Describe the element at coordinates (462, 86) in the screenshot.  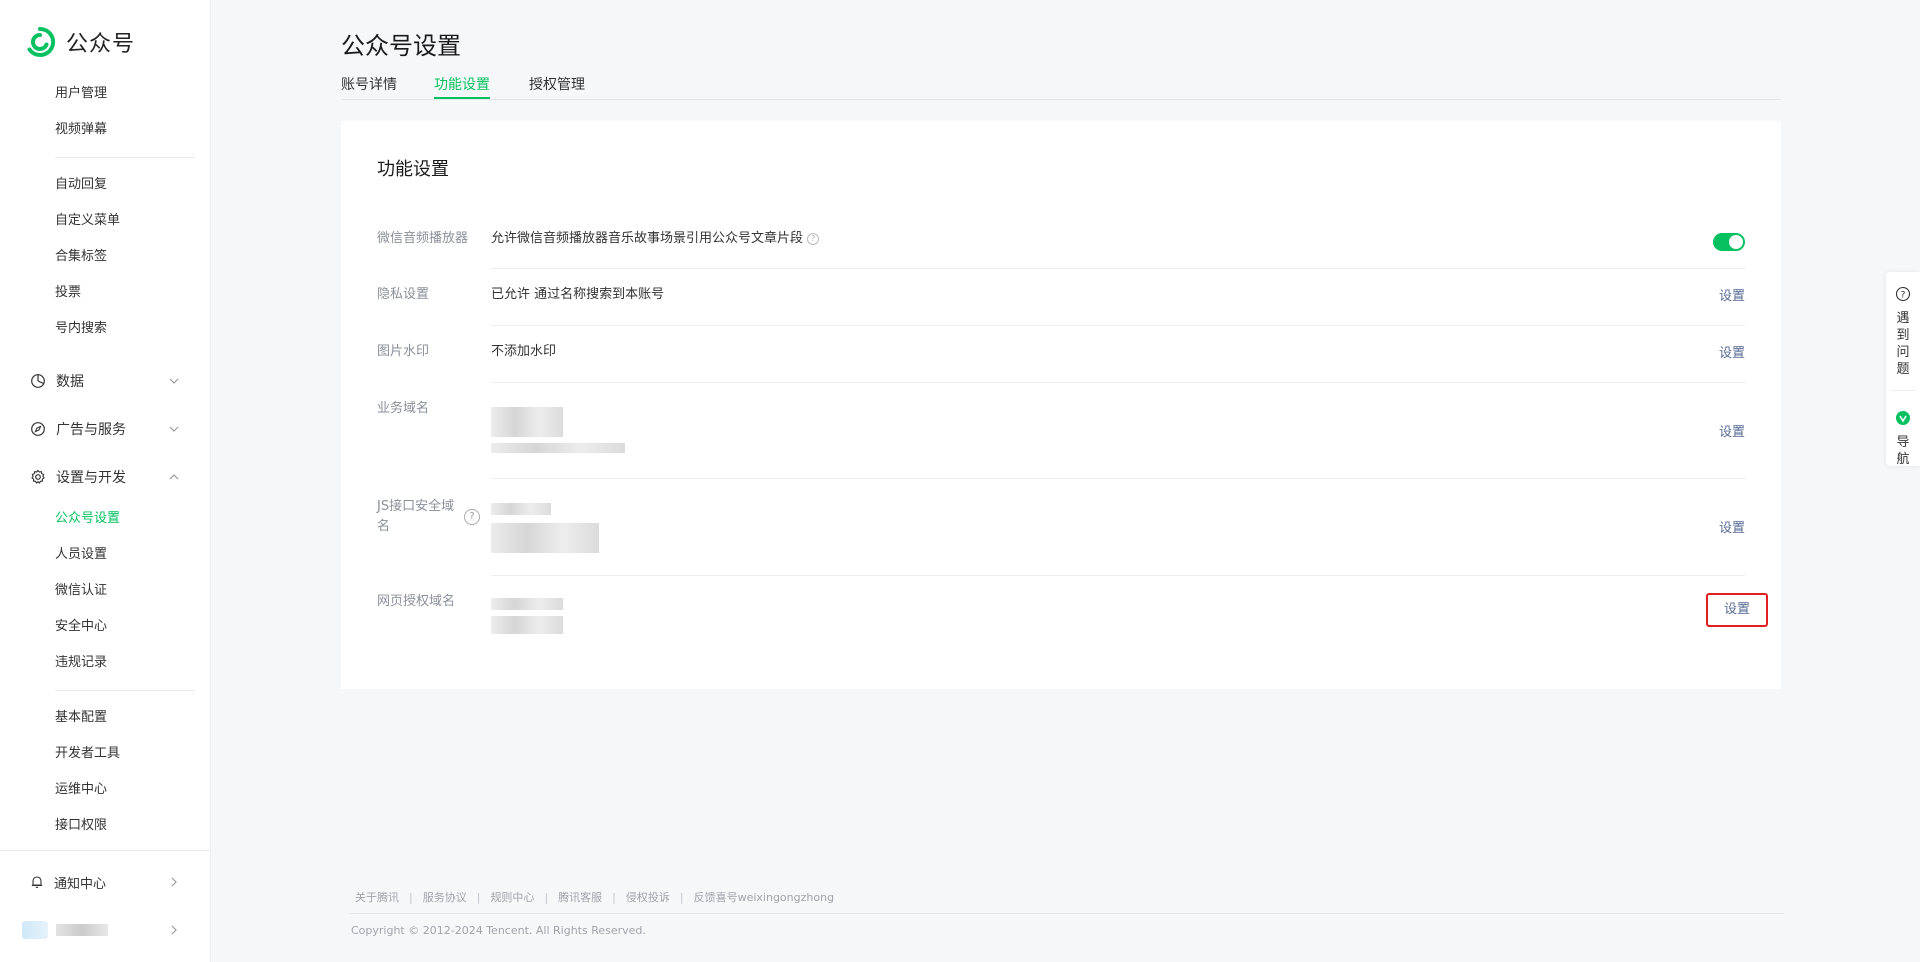
I see `tab-feature-settings: 功能设置` at that location.